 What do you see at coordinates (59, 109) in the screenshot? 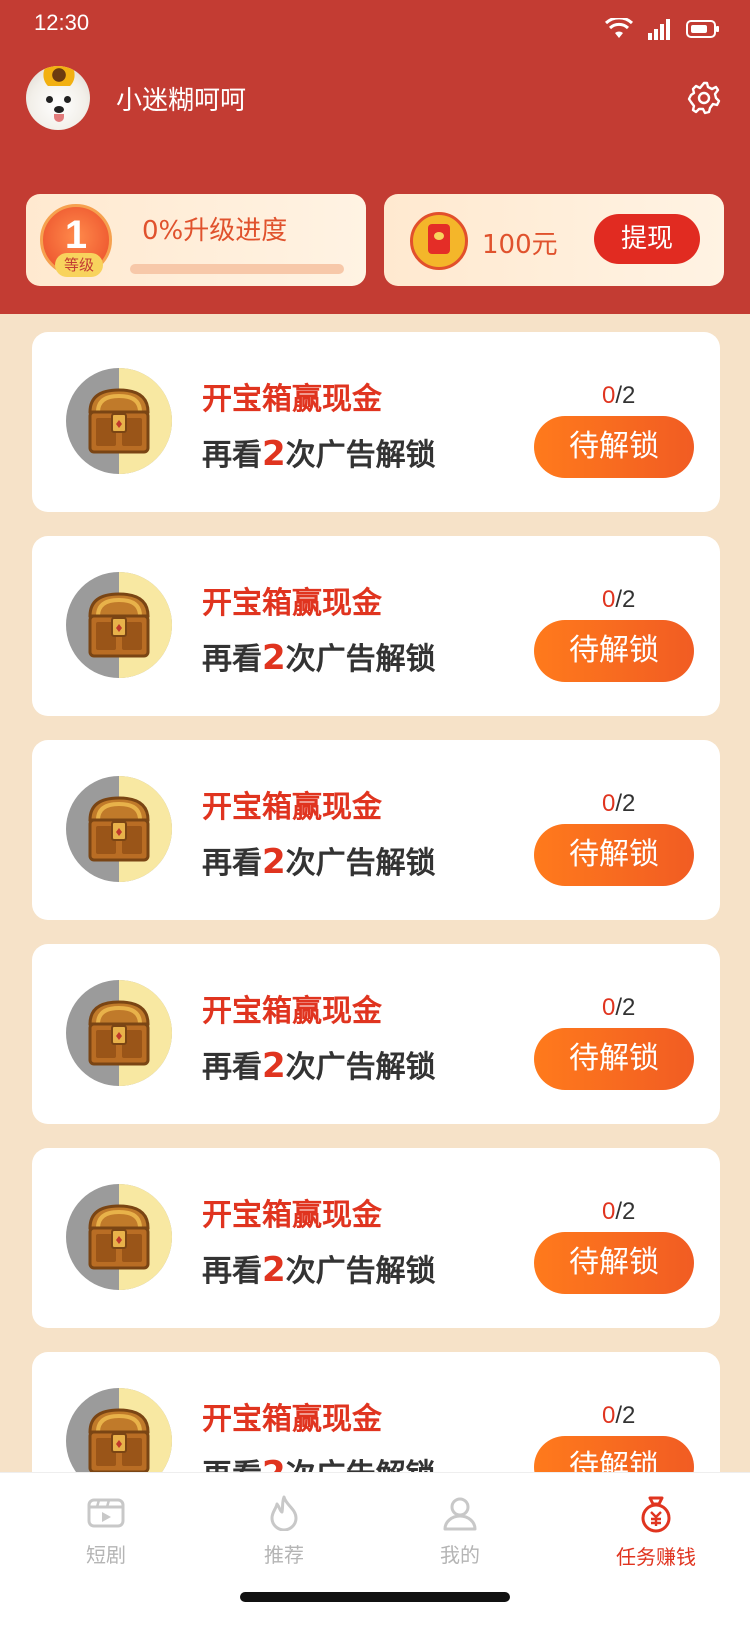
I see `avatar-nose` at bounding box center [59, 109].